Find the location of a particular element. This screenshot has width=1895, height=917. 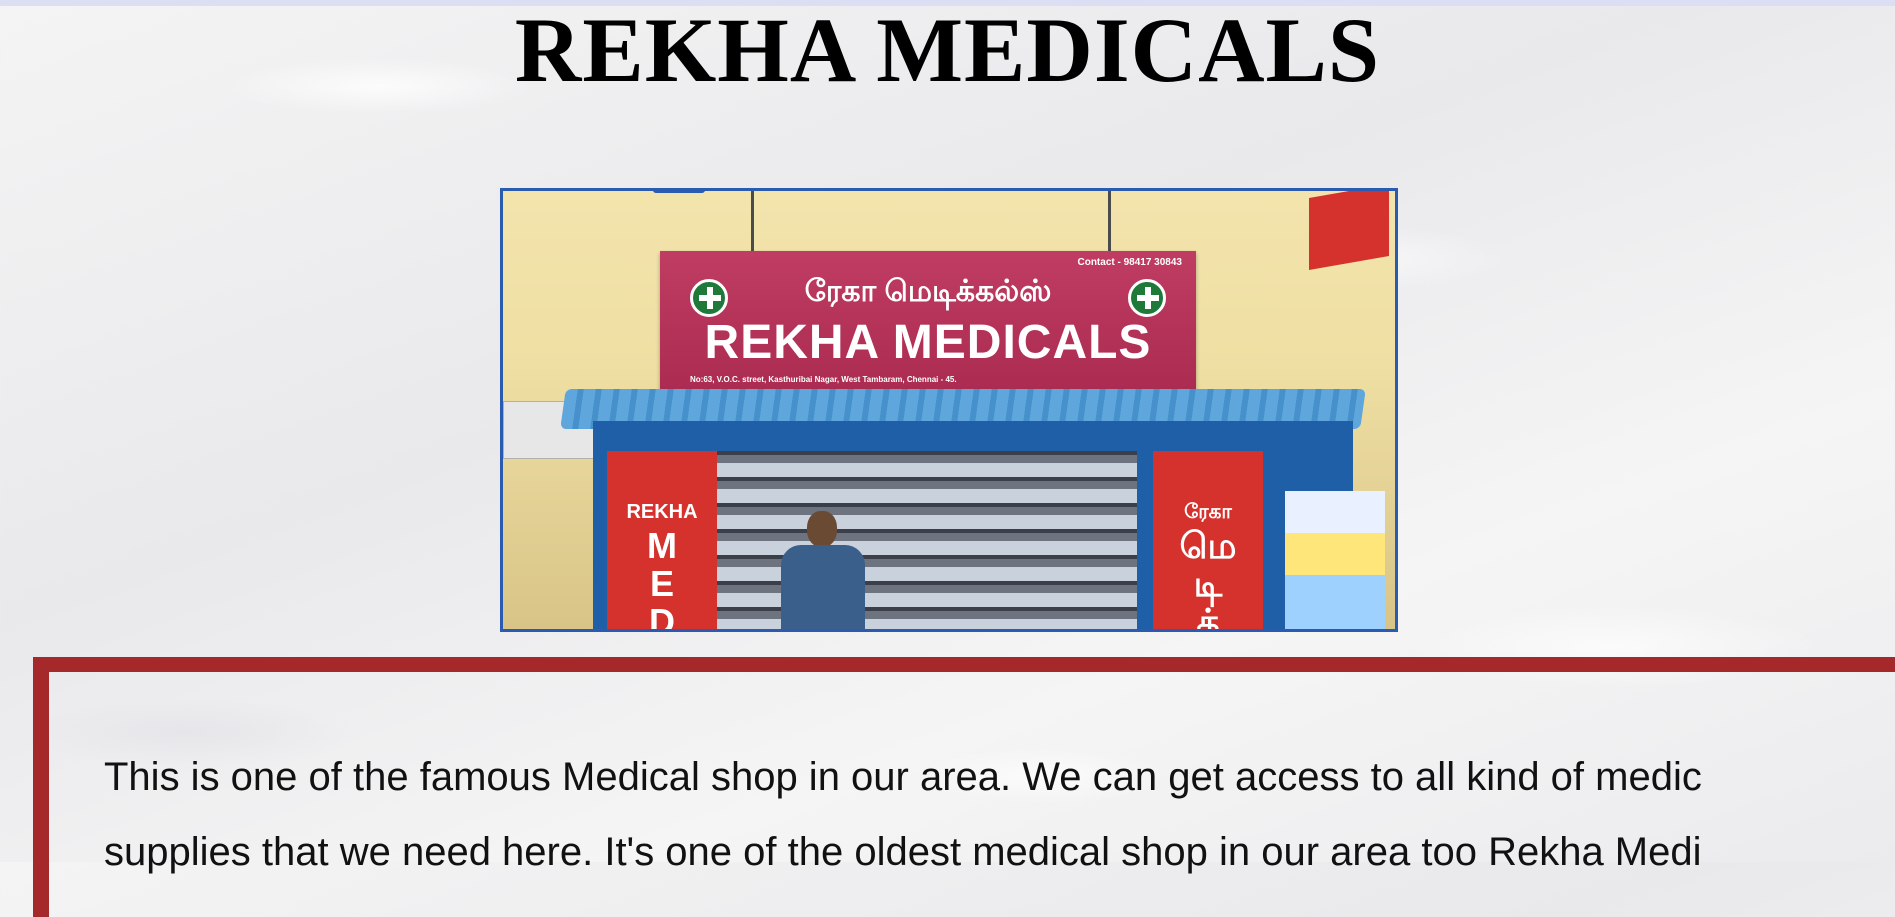

right-banner-line: டி is located at coordinates (1208, 583).